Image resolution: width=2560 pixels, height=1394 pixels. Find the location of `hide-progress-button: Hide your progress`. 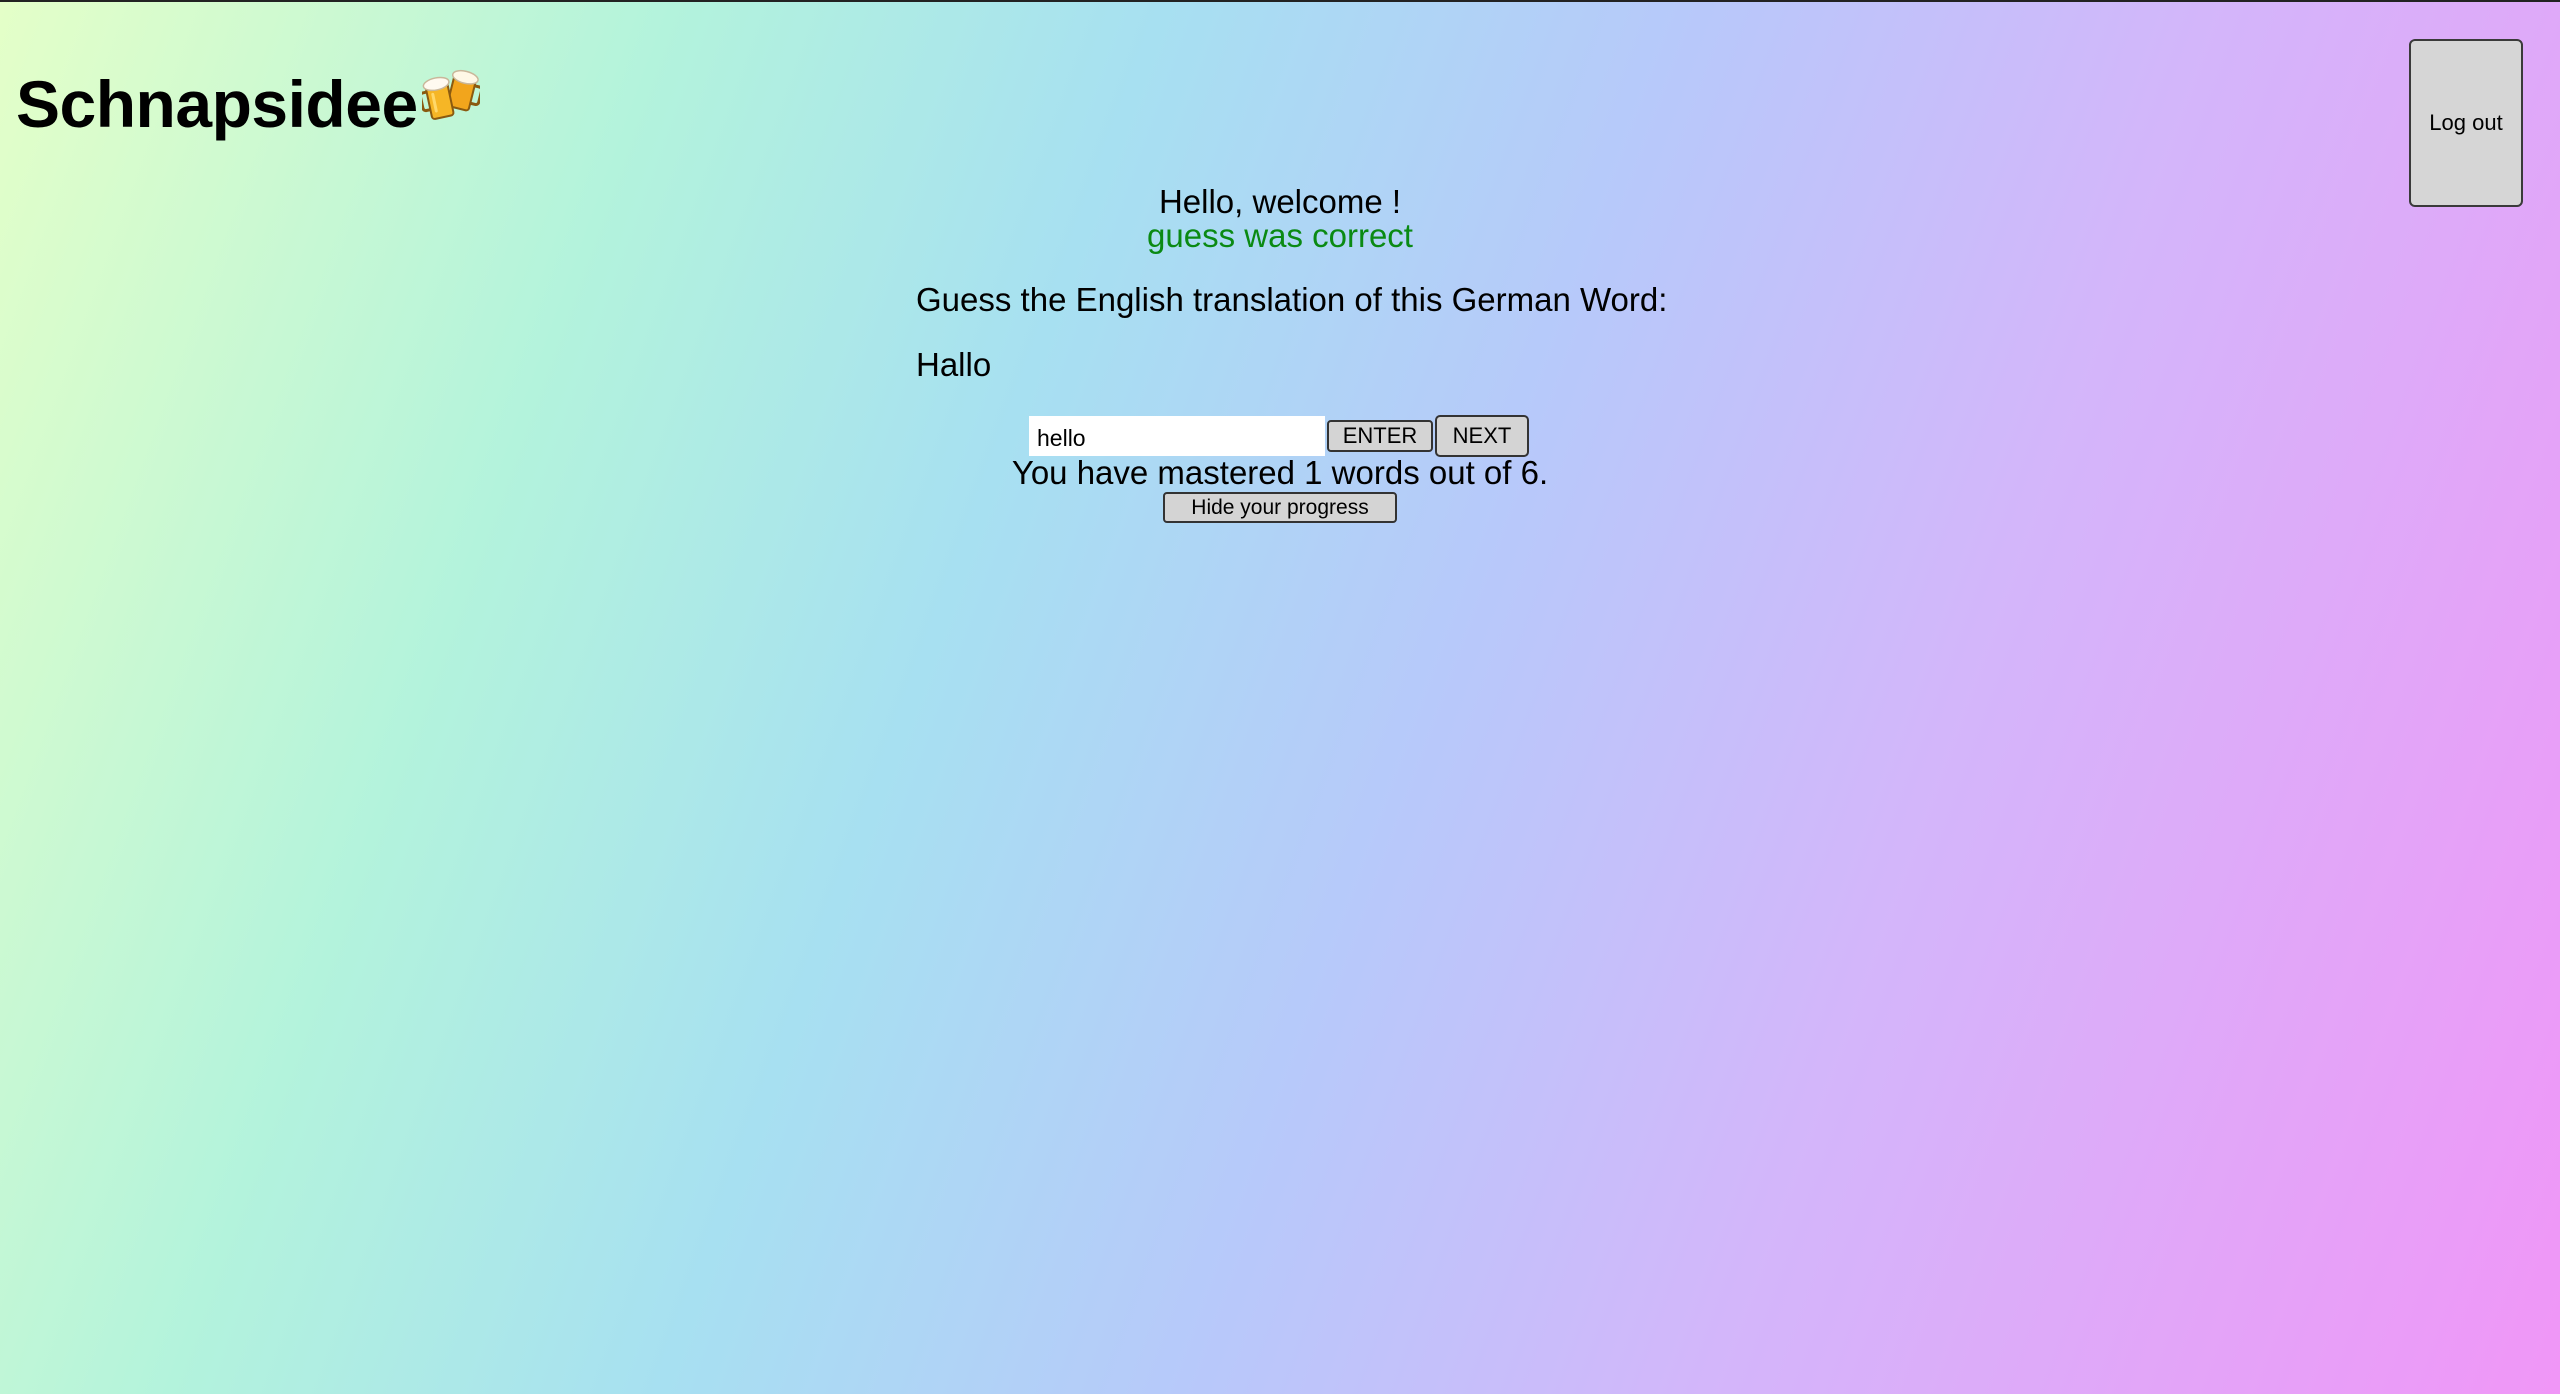

hide-progress-button: Hide your progress is located at coordinates (1280, 507).